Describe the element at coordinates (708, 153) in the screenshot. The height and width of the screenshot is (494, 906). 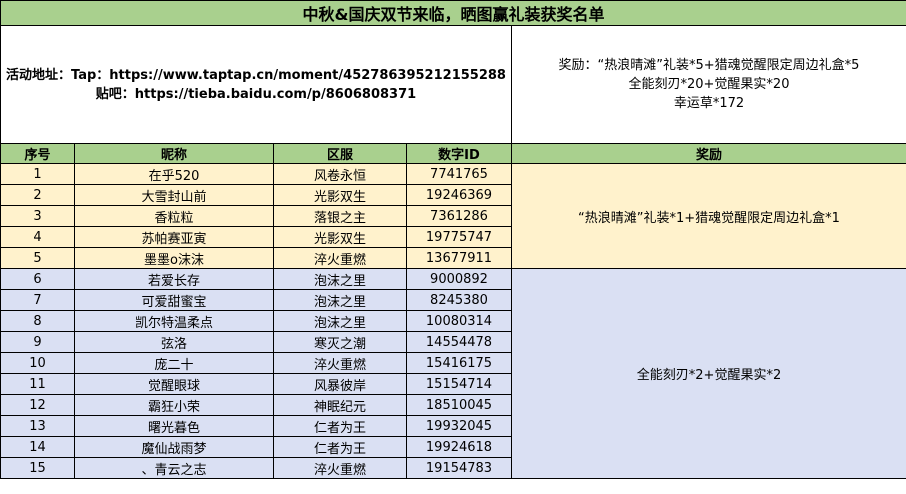
I see `header-reward: 奖励` at that location.